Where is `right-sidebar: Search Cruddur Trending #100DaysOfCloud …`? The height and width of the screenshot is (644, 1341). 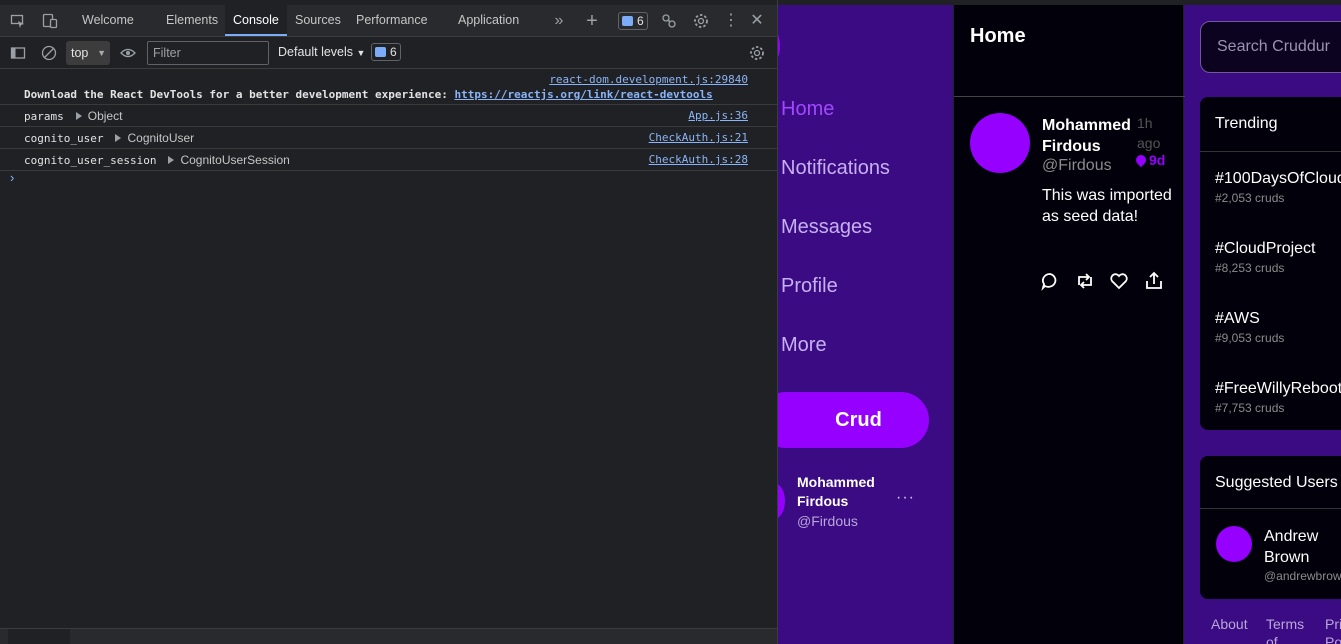
right-sidebar: Search Cruddur Trending #100DaysOfCloud … is located at coordinates (1270, 324).